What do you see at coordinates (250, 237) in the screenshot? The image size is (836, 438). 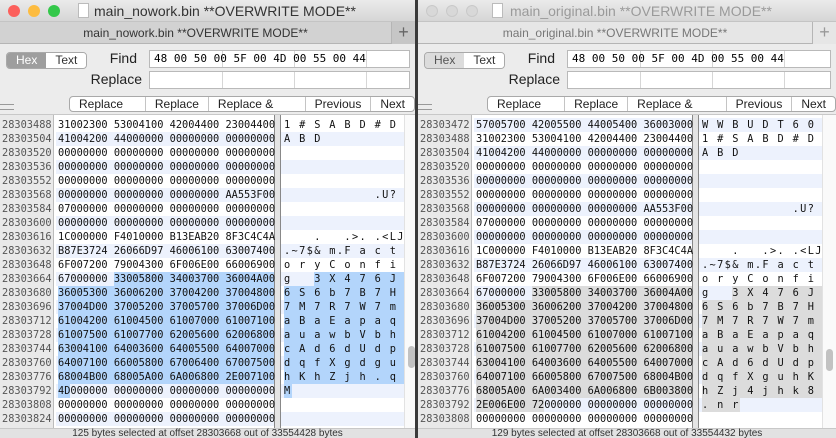 I see `hex-group: 8F3C4C4A` at bounding box center [250, 237].